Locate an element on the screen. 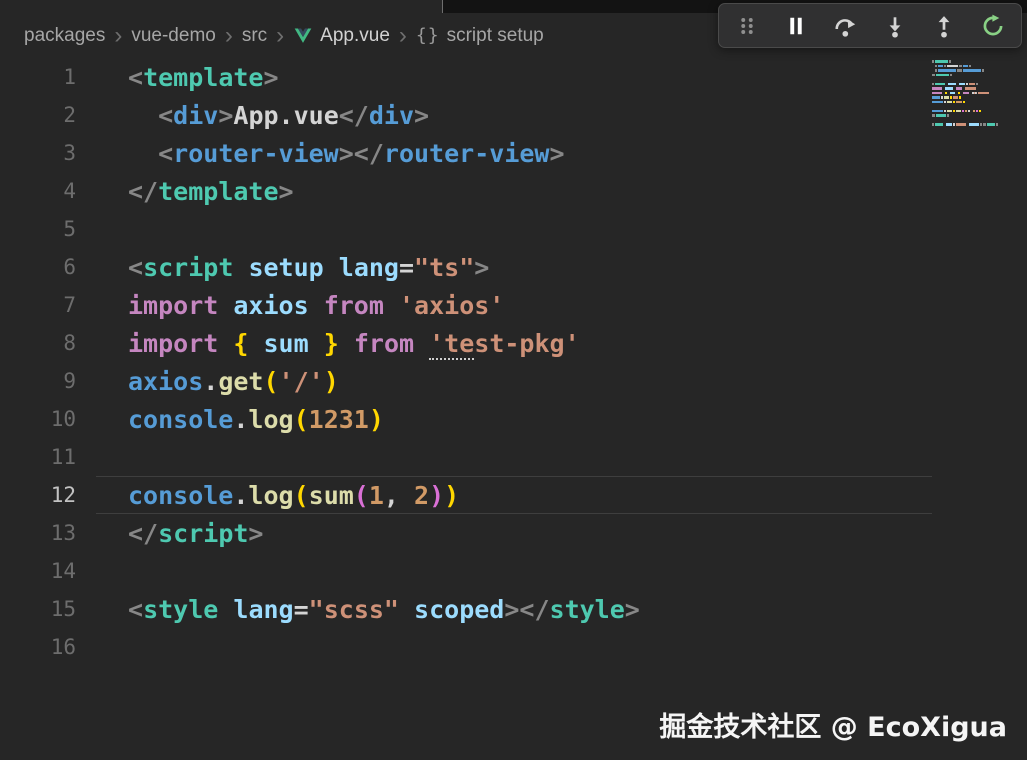 This screenshot has width=1027, height=760. line-number: 13 is located at coordinates (38, 533).